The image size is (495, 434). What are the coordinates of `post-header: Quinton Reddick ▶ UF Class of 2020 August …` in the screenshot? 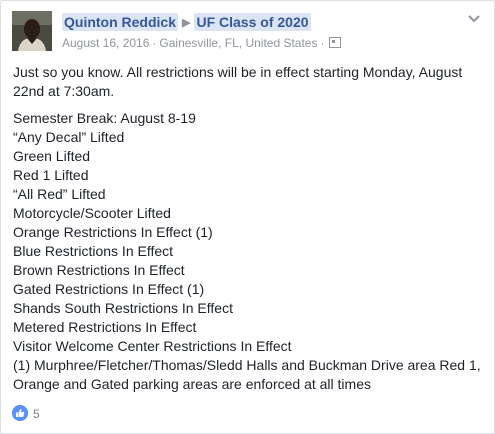 It's located at (248, 33).